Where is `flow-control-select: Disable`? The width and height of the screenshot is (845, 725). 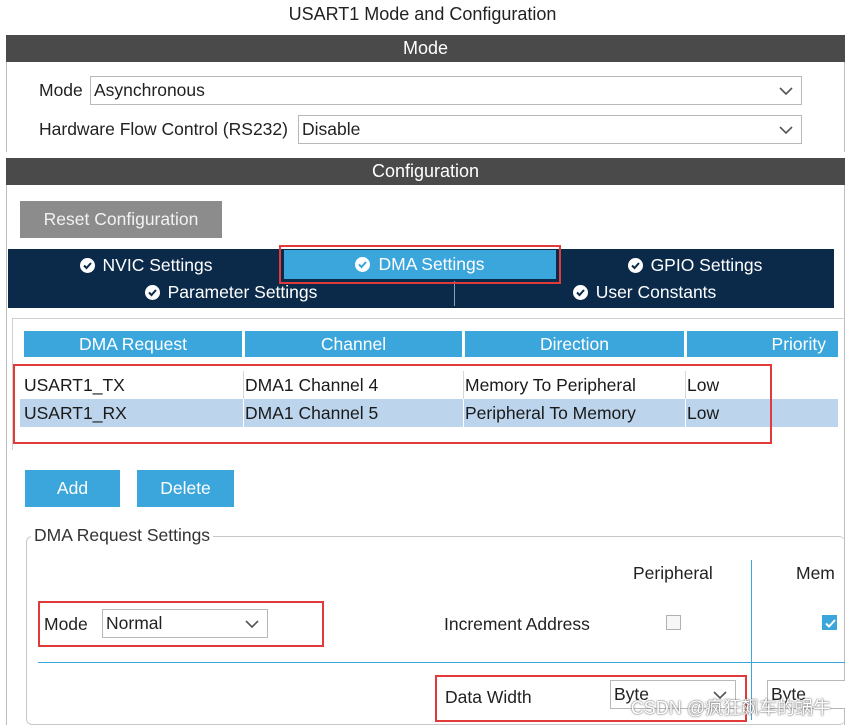
flow-control-select: Disable is located at coordinates (550, 129).